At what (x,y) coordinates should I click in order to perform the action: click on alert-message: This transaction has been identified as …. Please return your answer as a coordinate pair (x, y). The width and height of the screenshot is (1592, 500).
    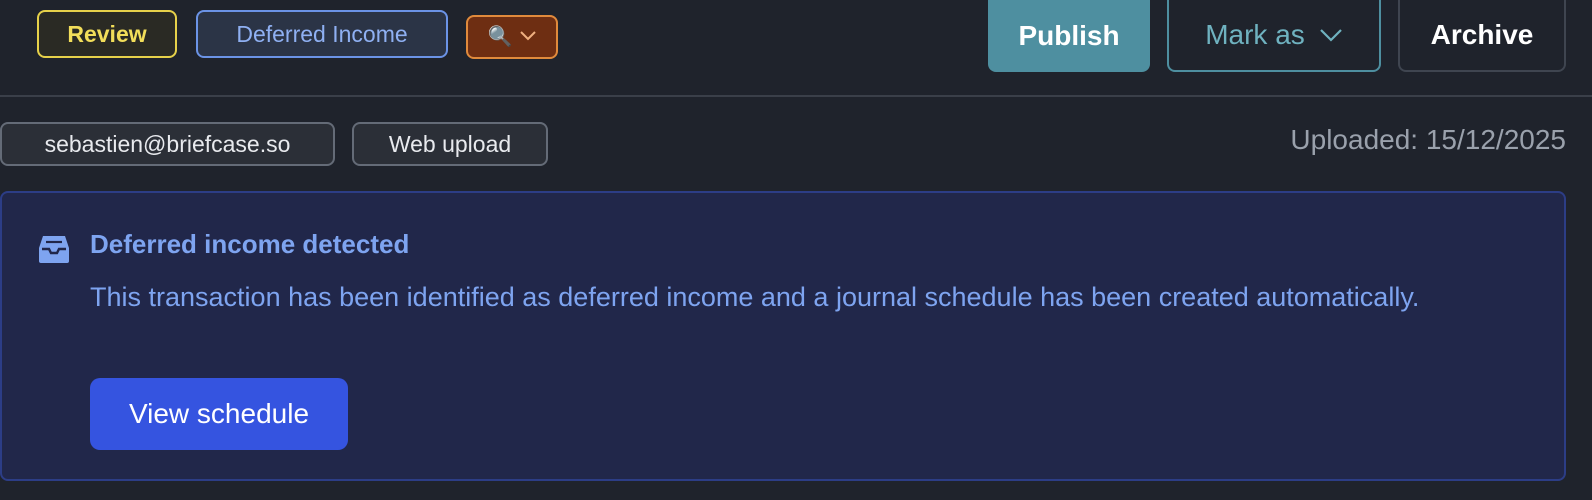
    Looking at the image, I should click on (755, 297).